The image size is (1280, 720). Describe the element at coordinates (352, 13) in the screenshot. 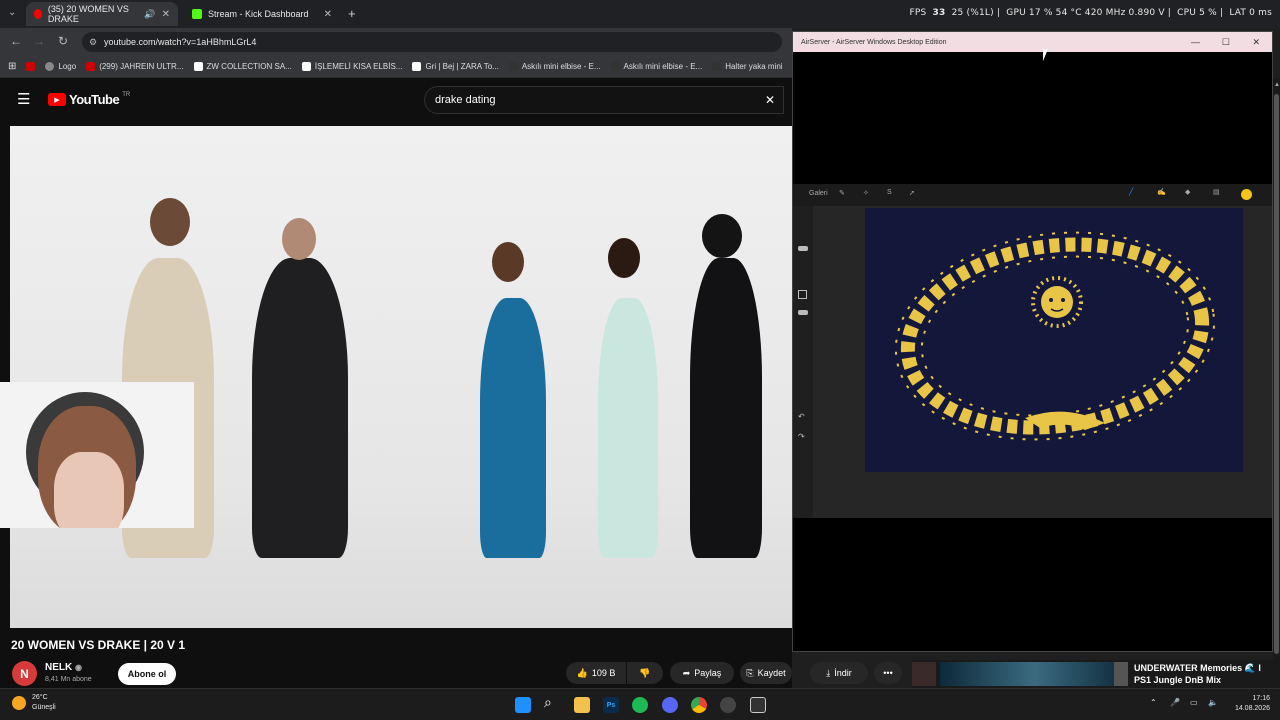

I see `new-tab-button: +` at that location.